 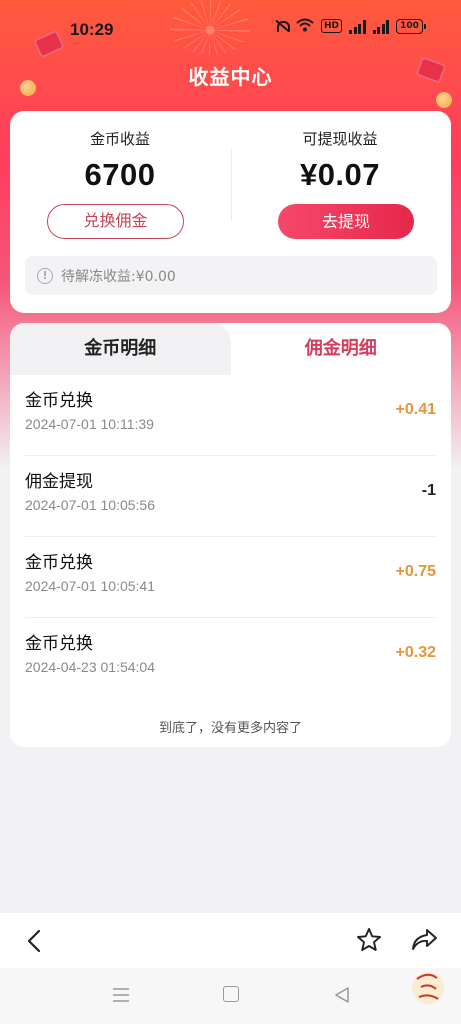 I want to click on watermark-logo, so click(x=428, y=988).